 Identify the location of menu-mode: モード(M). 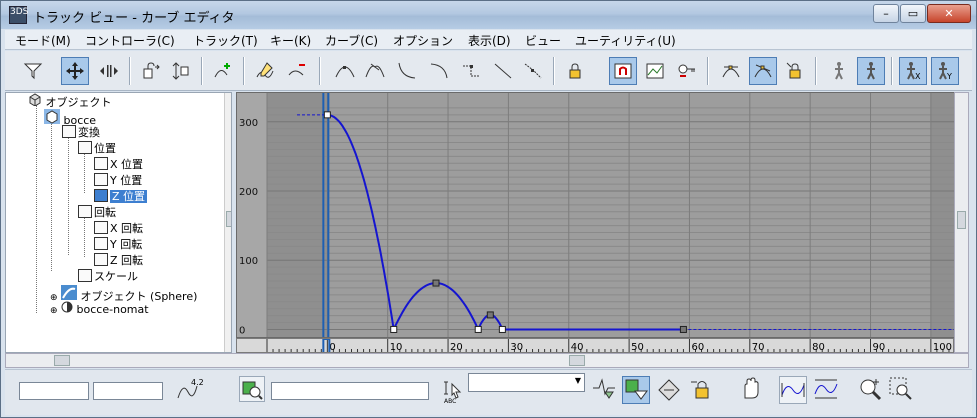
(43, 40).